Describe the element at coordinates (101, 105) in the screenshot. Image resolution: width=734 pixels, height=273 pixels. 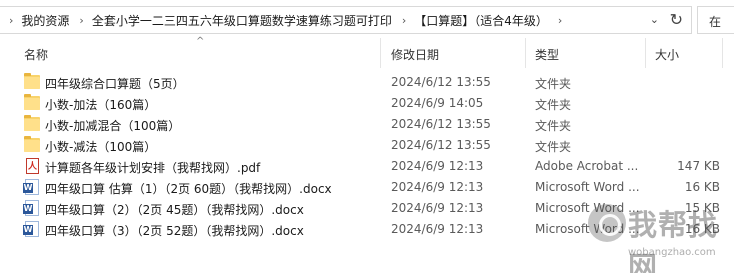
I see `file-name: 小数-加法（160篇）` at that location.